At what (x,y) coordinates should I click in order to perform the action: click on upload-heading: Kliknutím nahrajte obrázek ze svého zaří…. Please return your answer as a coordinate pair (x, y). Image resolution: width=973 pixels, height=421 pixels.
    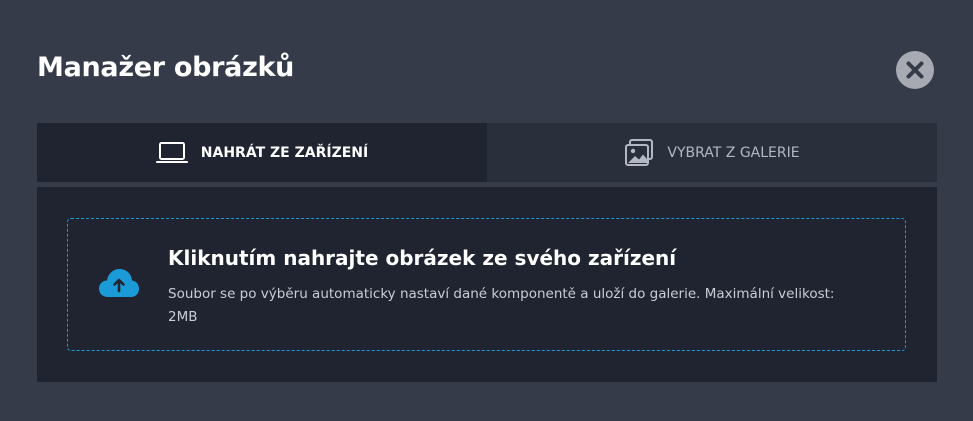
    Looking at the image, I should click on (422, 258).